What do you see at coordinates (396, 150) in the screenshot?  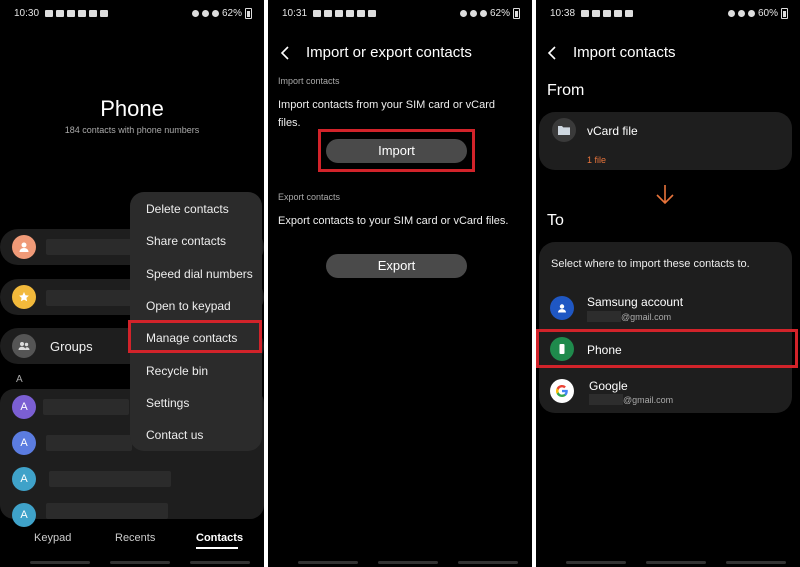 I see `highlight-import` at bounding box center [396, 150].